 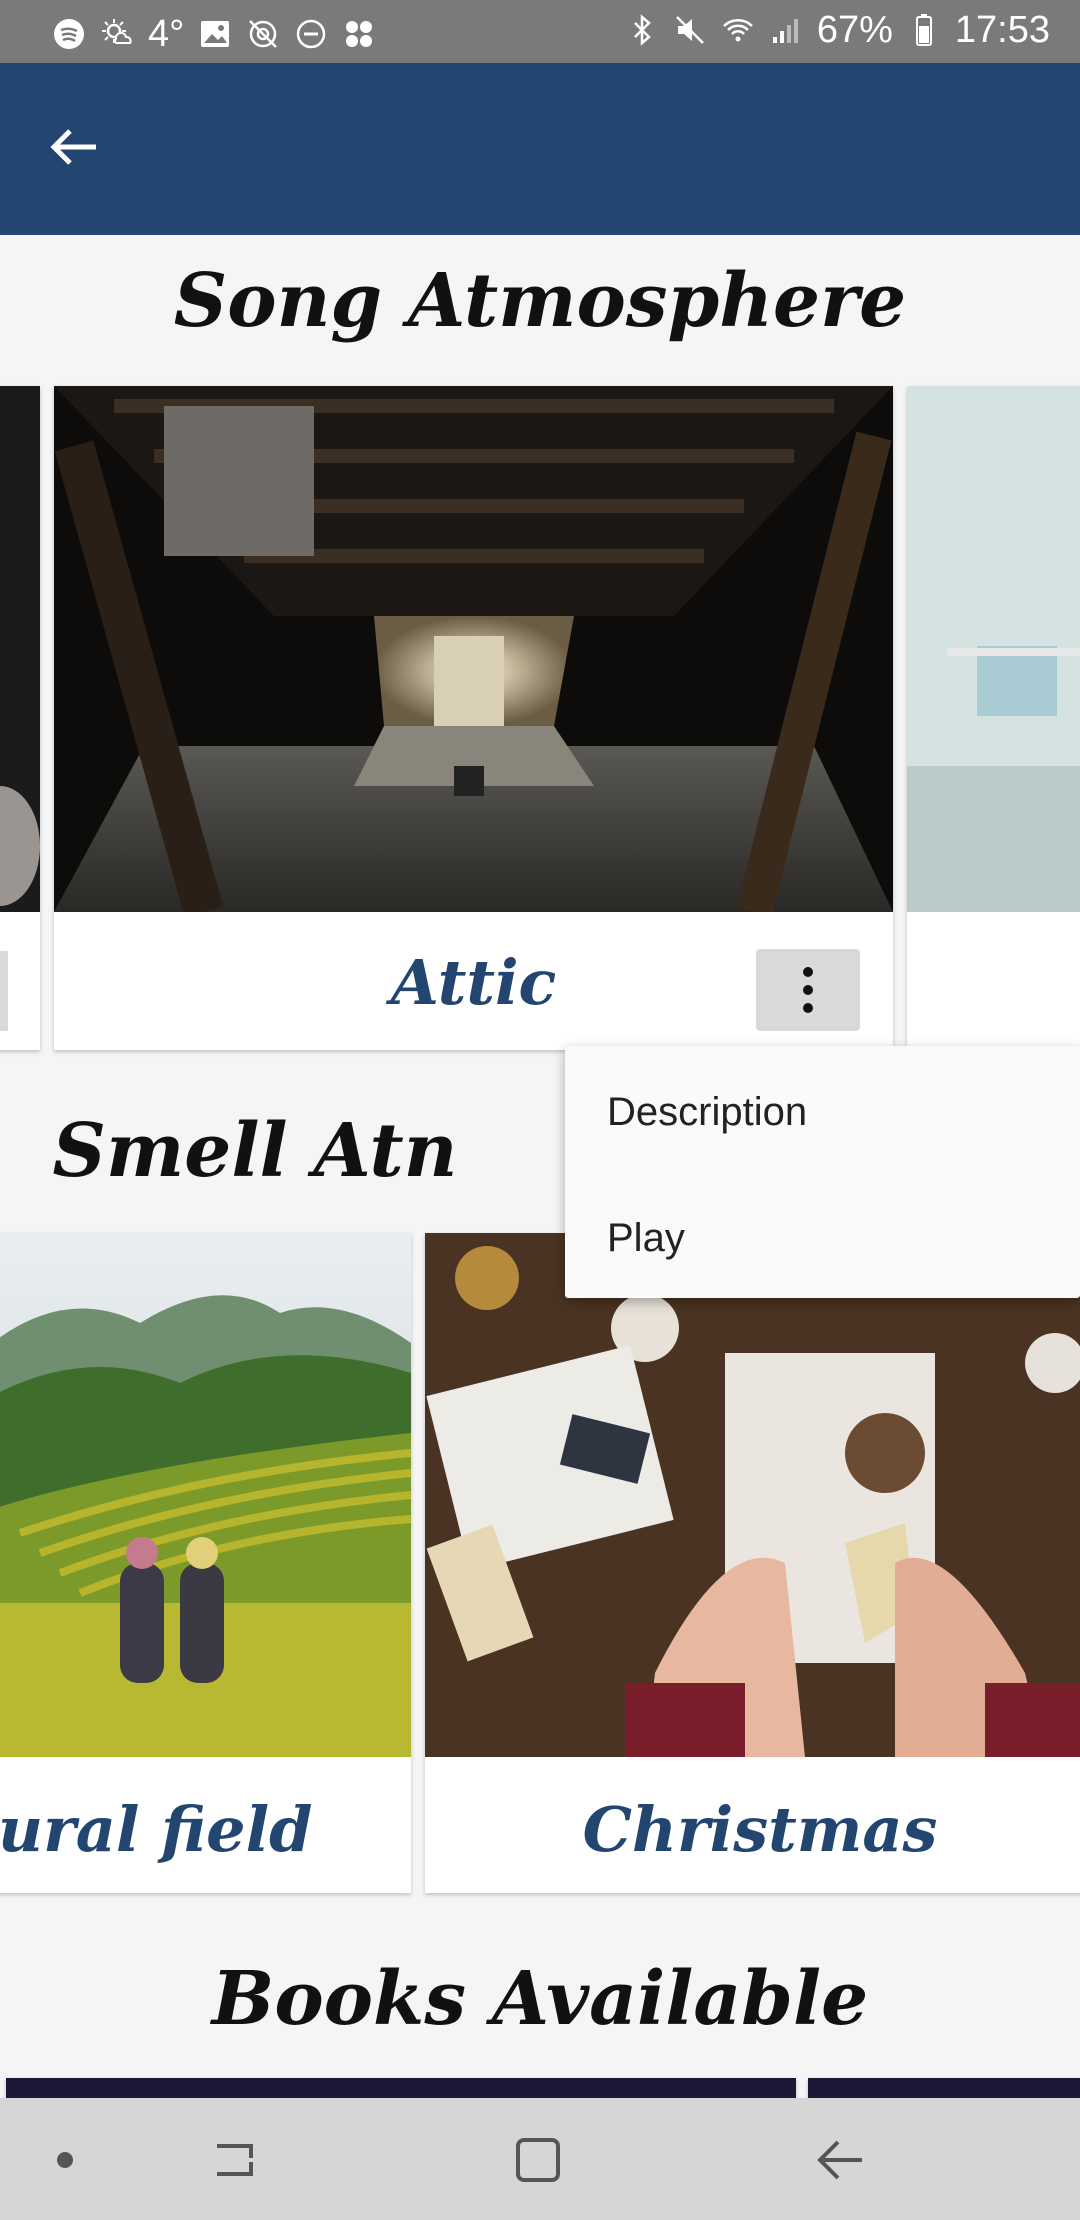 I want to click on nav-back-button, so click(x=840, y=2160).